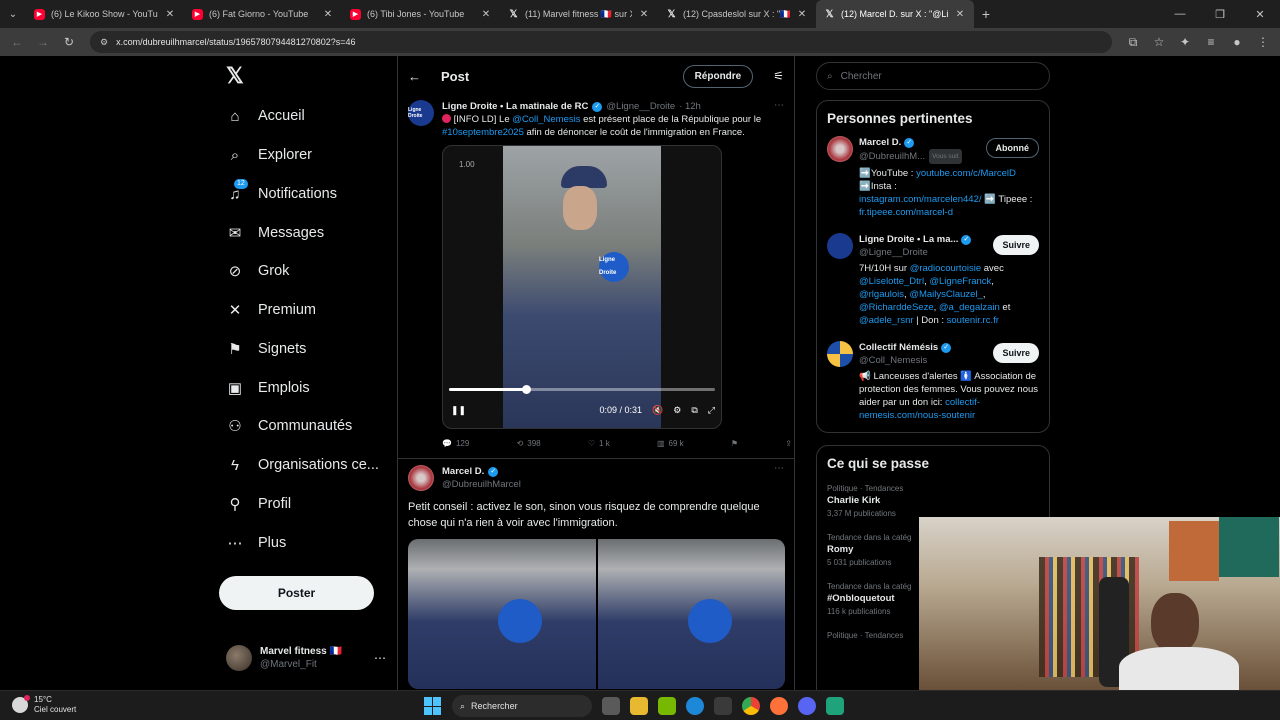 The height and width of the screenshot is (720, 1280). I want to click on bio-link: @rlgaulois, so click(881, 294).